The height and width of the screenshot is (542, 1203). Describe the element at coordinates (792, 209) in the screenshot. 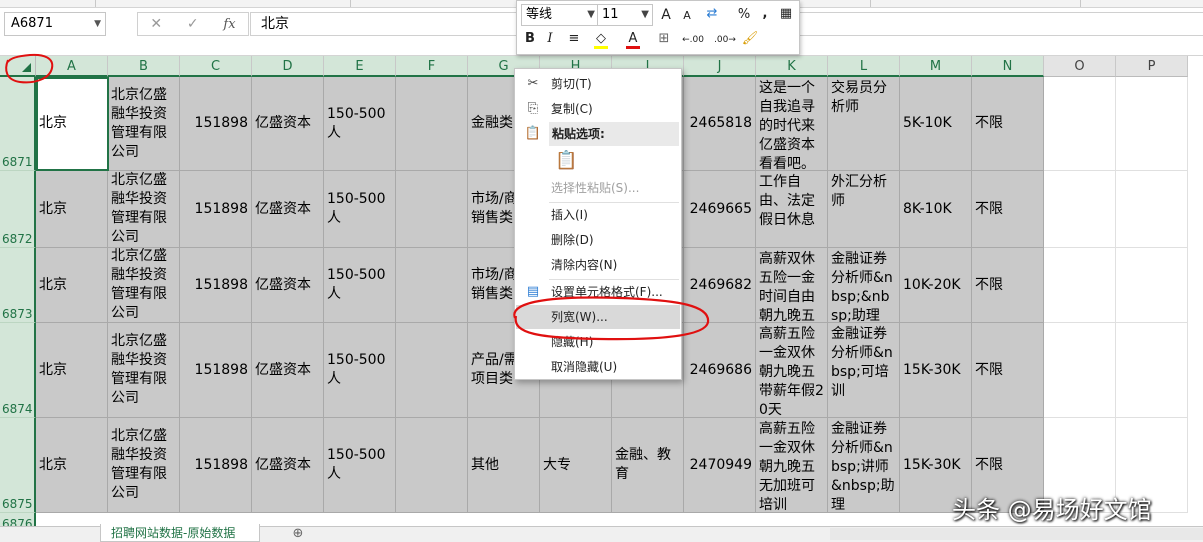

I see `table-cell: 工作自由、法定假日休息` at that location.